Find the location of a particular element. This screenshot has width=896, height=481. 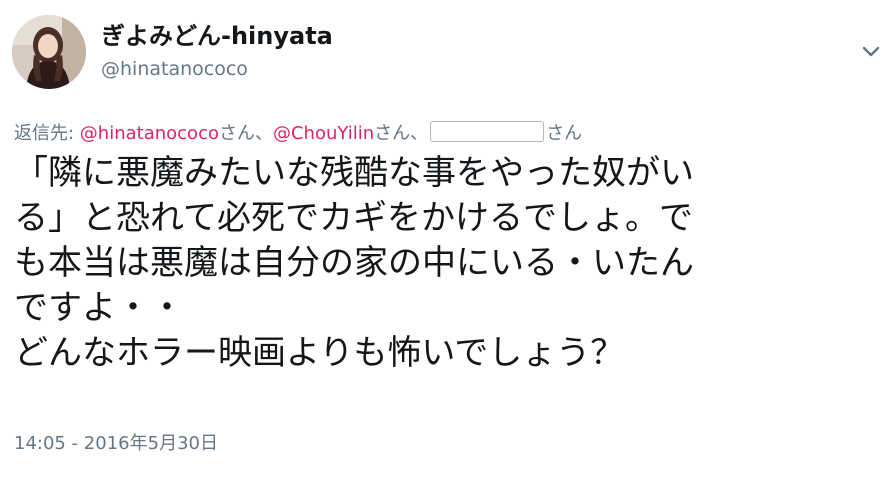

reply-prefix: 返信先: is located at coordinates (47, 133).